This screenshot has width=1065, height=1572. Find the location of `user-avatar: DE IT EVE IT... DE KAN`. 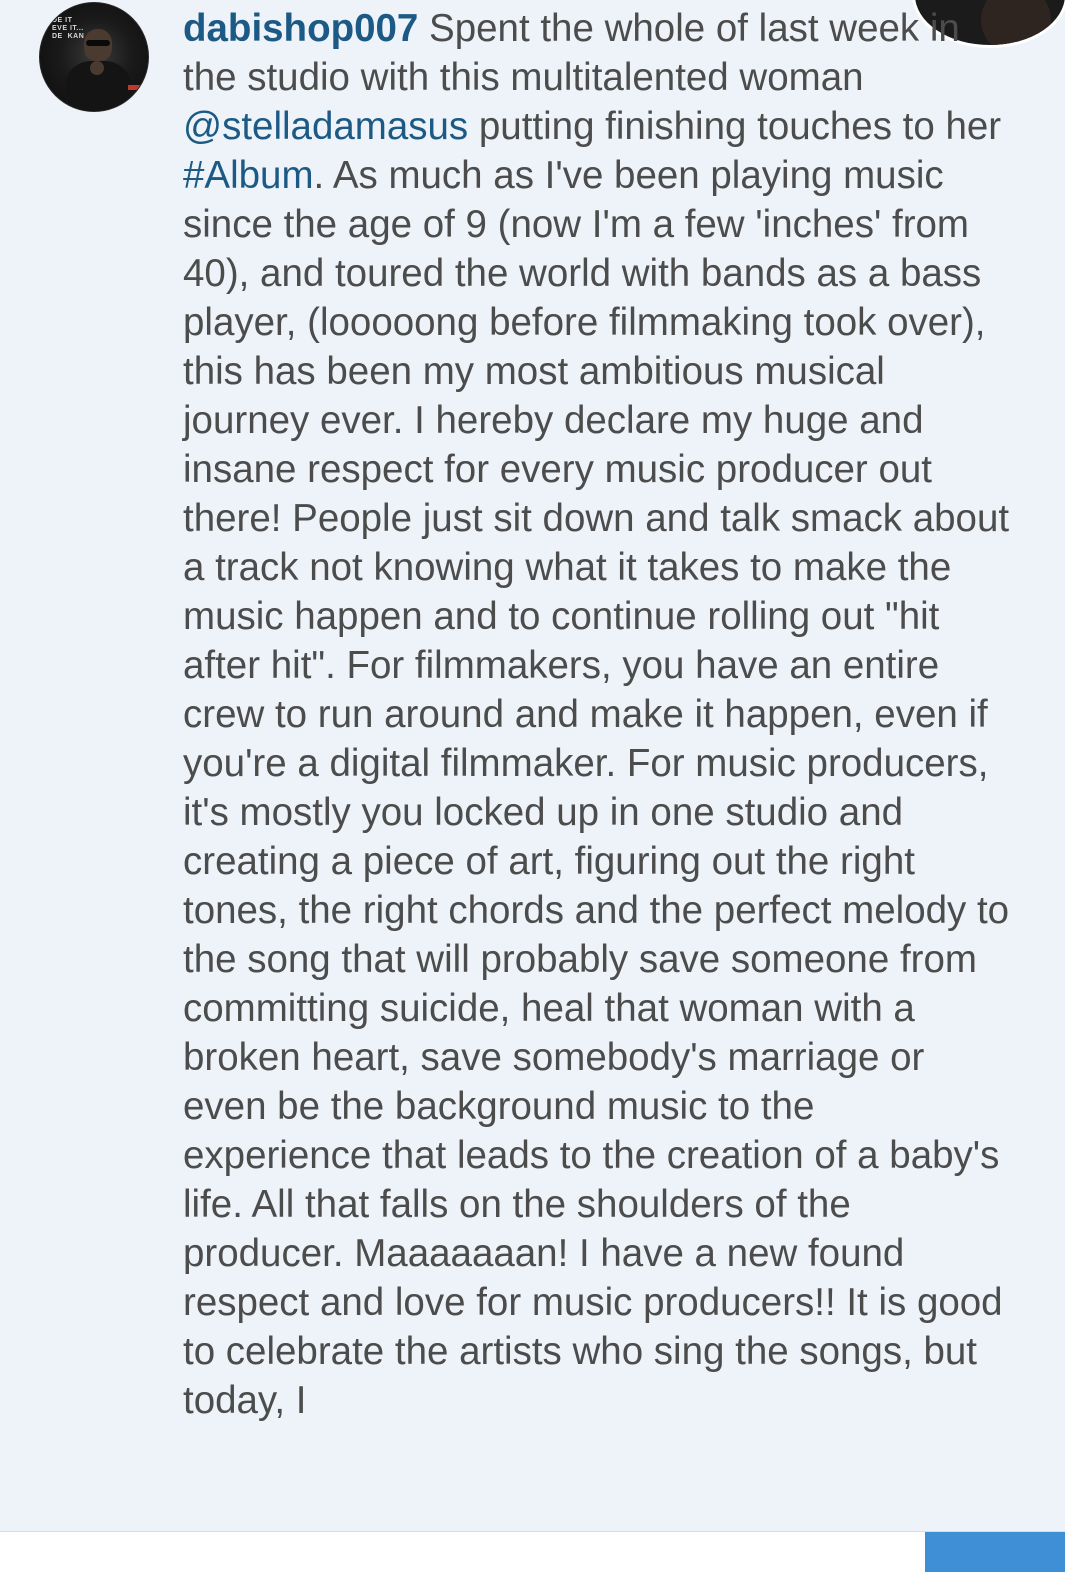

user-avatar: DE IT EVE IT... DE KAN is located at coordinates (94, 57).